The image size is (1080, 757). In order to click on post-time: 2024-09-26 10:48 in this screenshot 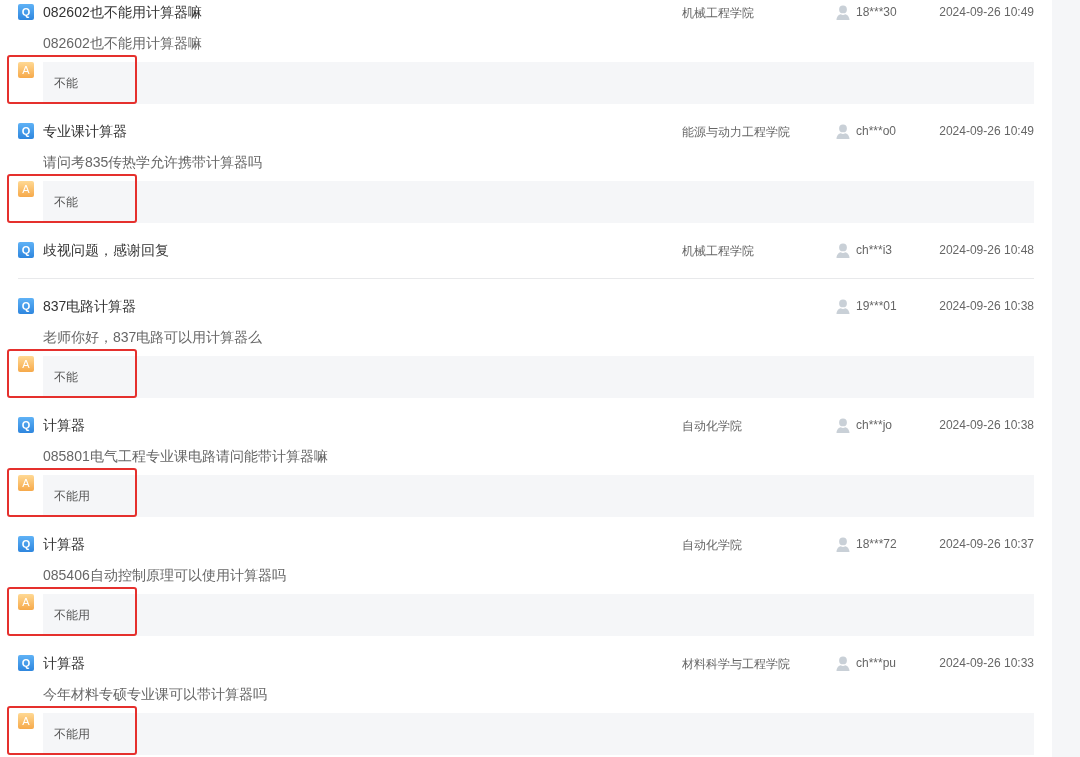, I will do `click(986, 250)`.